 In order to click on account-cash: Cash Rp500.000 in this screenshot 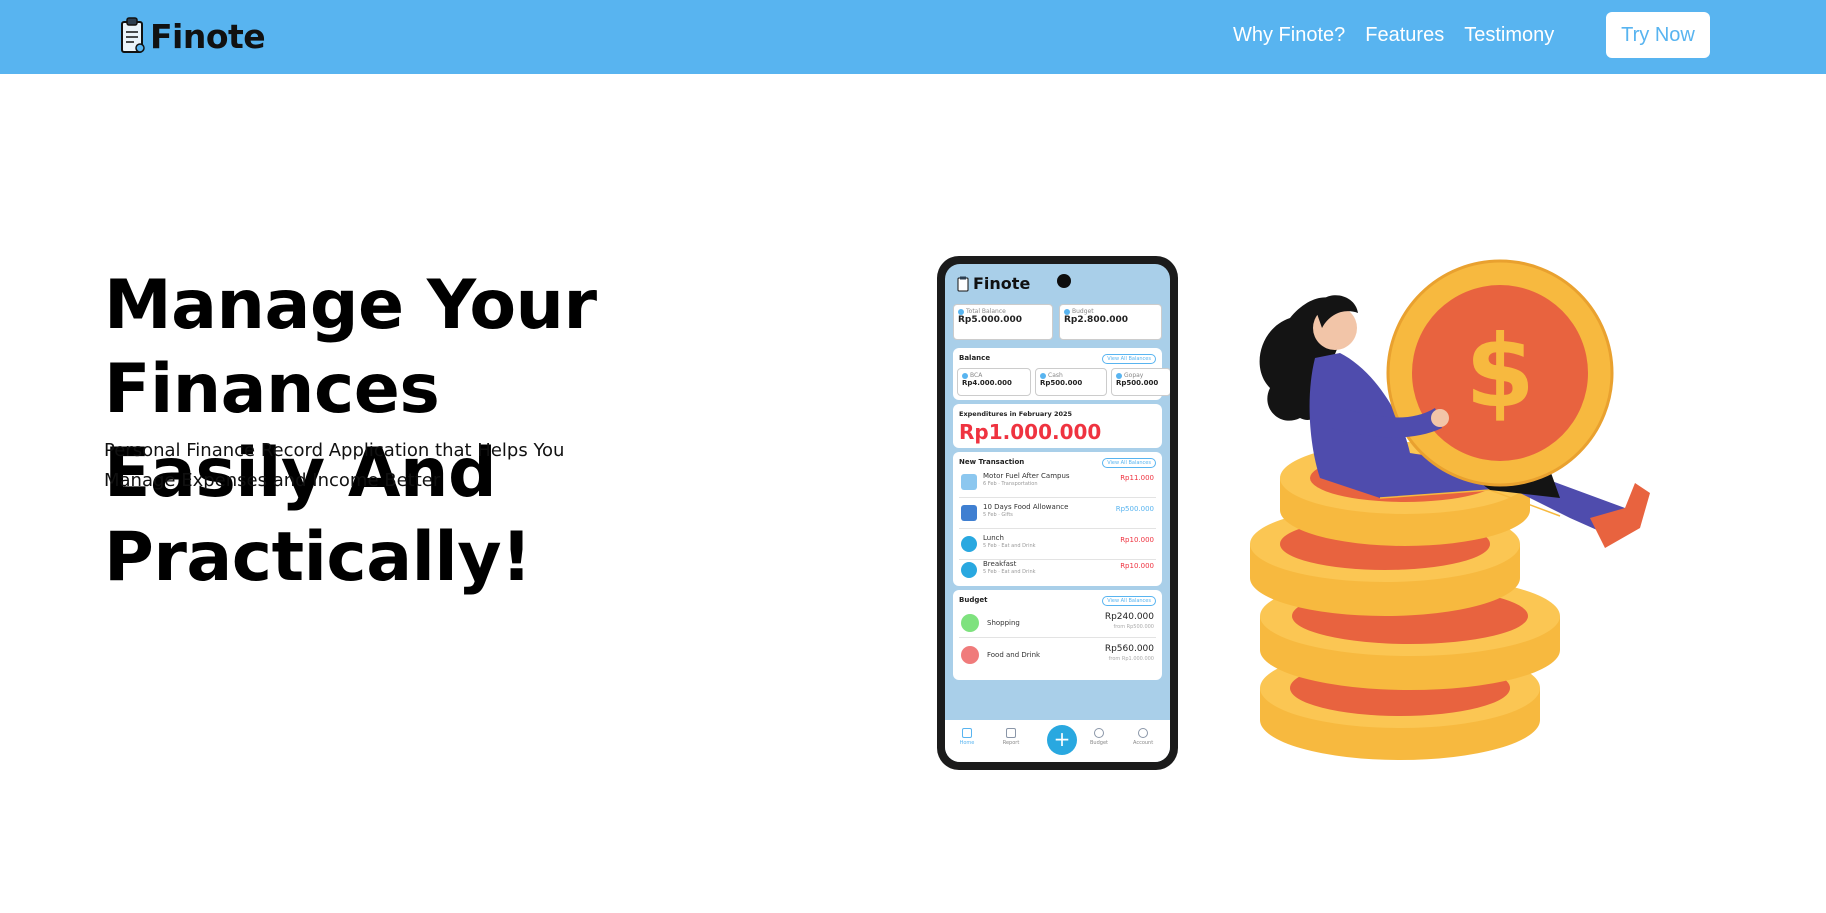, I will do `click(1071, 382)`.